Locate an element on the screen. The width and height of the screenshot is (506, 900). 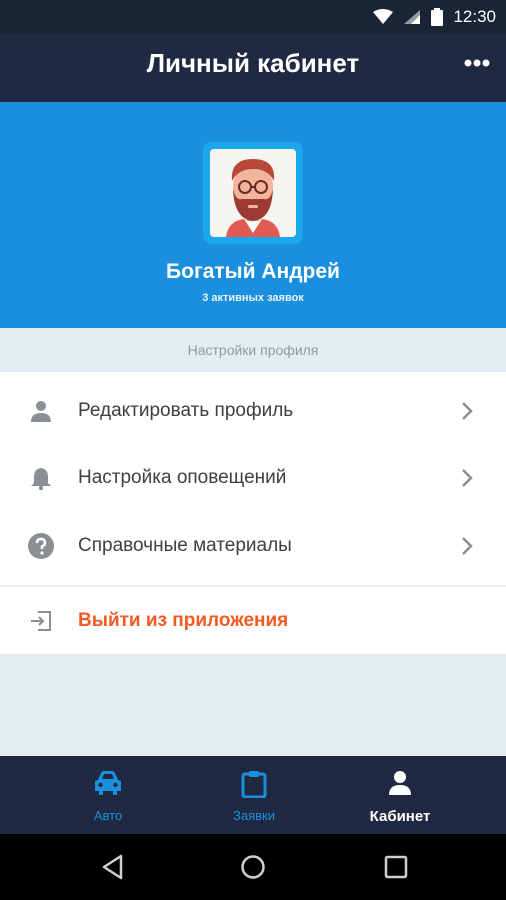
status-time: 12:30 is located at coordinates (474, 16).